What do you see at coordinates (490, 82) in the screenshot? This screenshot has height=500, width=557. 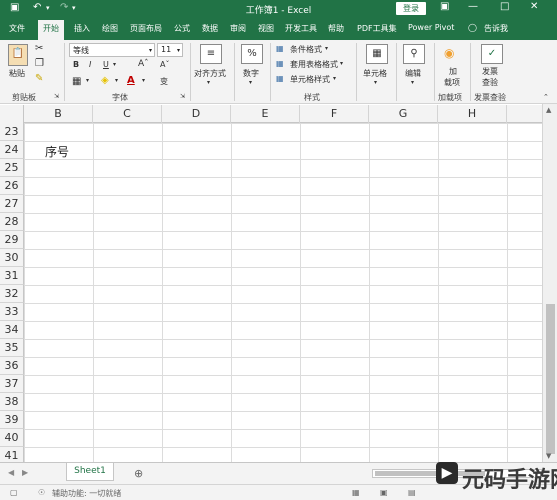 I see `invoice-check-button-line2: 查验` at bounding box center [490, 82].